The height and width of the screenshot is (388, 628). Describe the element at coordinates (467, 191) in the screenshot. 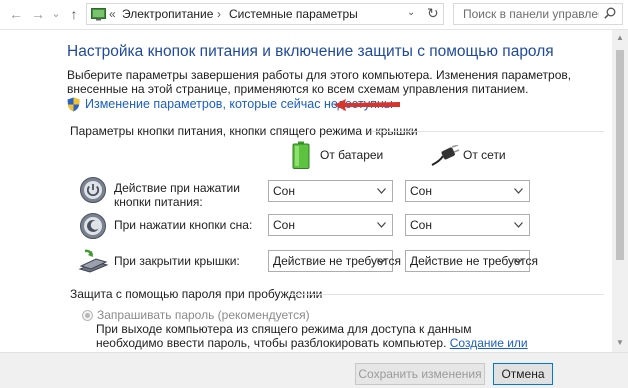

I see `power-button-ac-select: Сон` at that location.